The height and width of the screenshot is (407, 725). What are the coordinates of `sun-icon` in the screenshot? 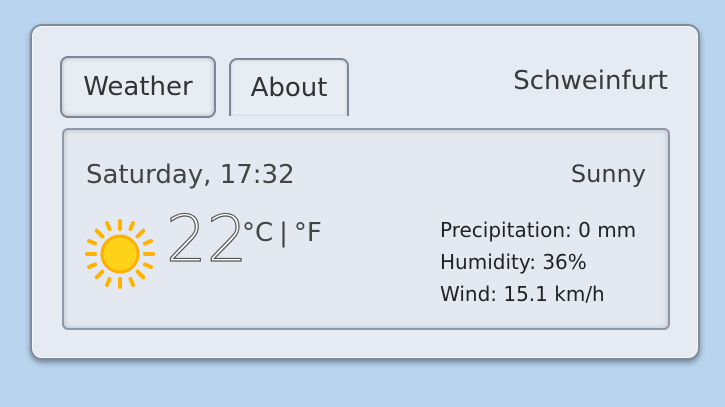 It's located at (120, 254).